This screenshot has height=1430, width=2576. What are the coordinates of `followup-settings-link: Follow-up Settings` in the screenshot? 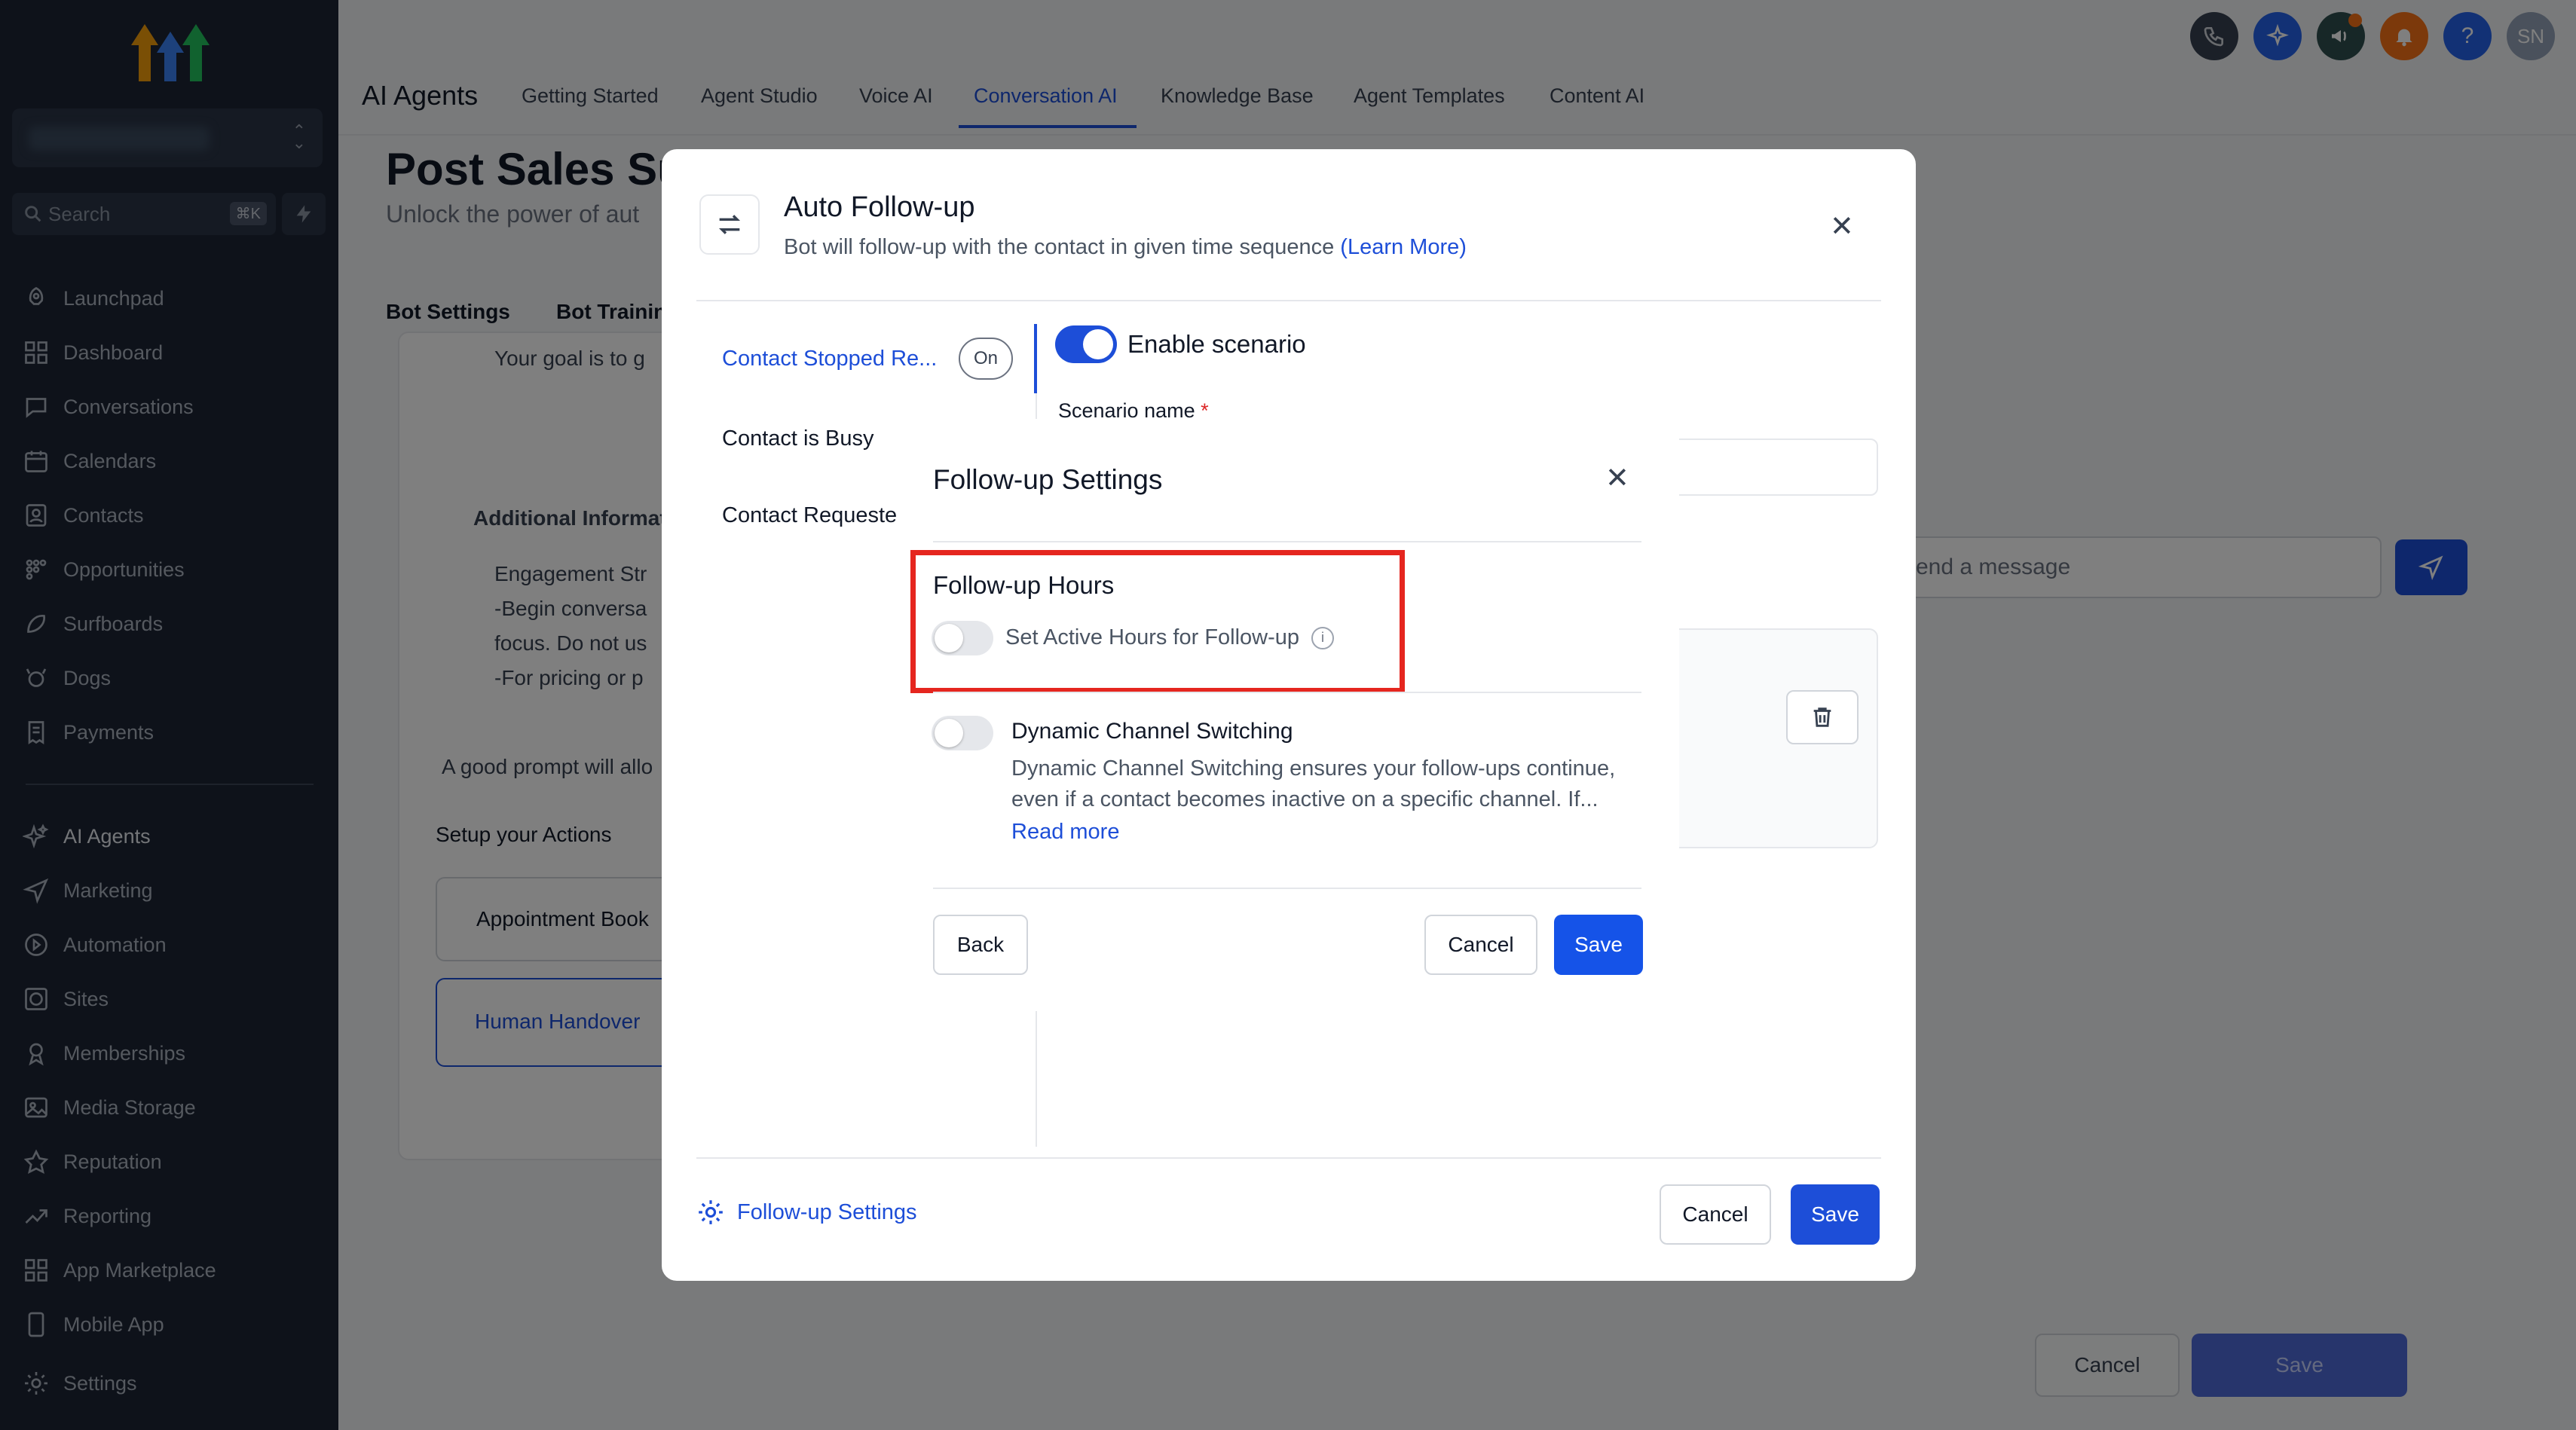 It's located at (806, 1213).